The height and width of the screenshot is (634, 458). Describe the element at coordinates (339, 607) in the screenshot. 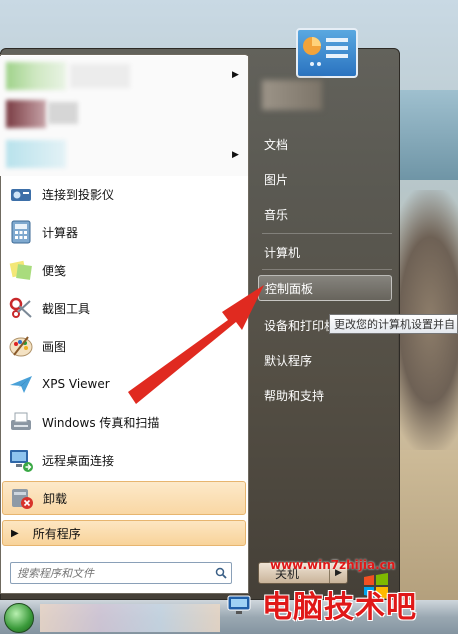

I see `watermark-text: 电脑技术吧` at that location.